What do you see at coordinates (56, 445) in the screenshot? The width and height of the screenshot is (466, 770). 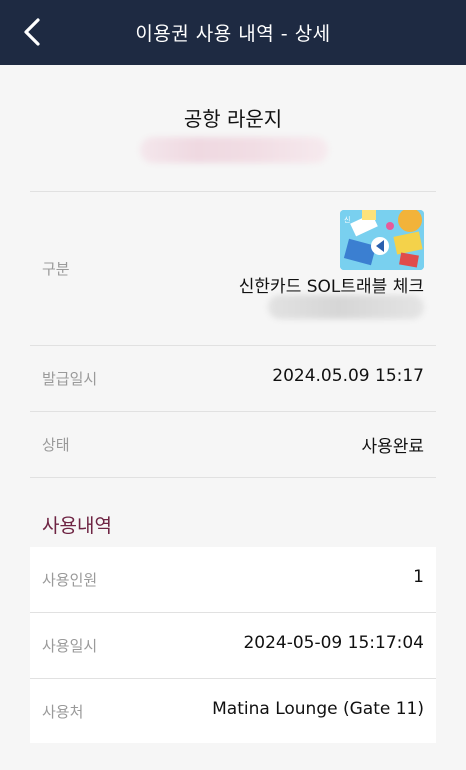 I see `status-label: 상태` at bounding box center [56, 445].